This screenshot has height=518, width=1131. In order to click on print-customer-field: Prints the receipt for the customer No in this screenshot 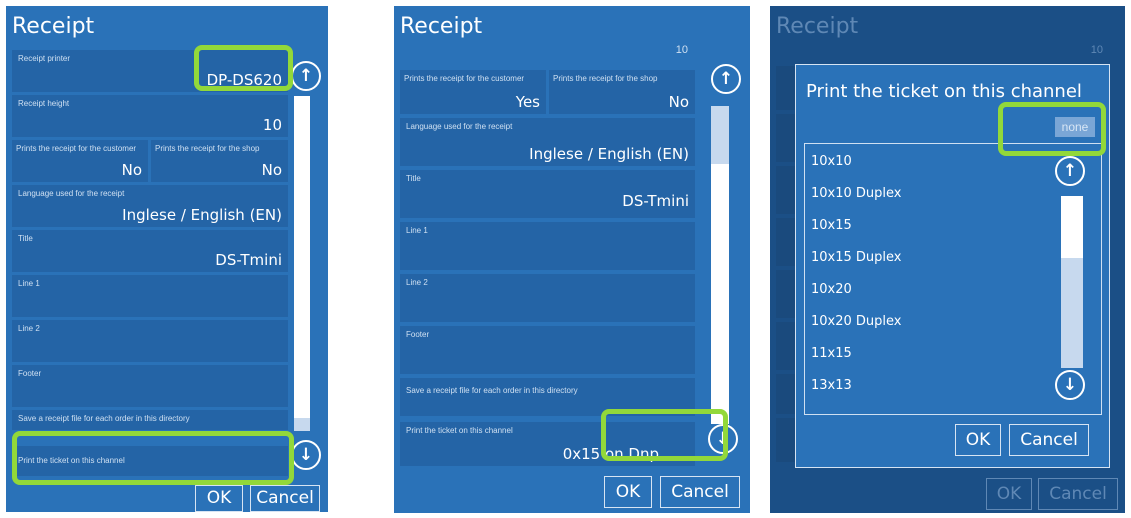, I will do `click(80, 161)`.